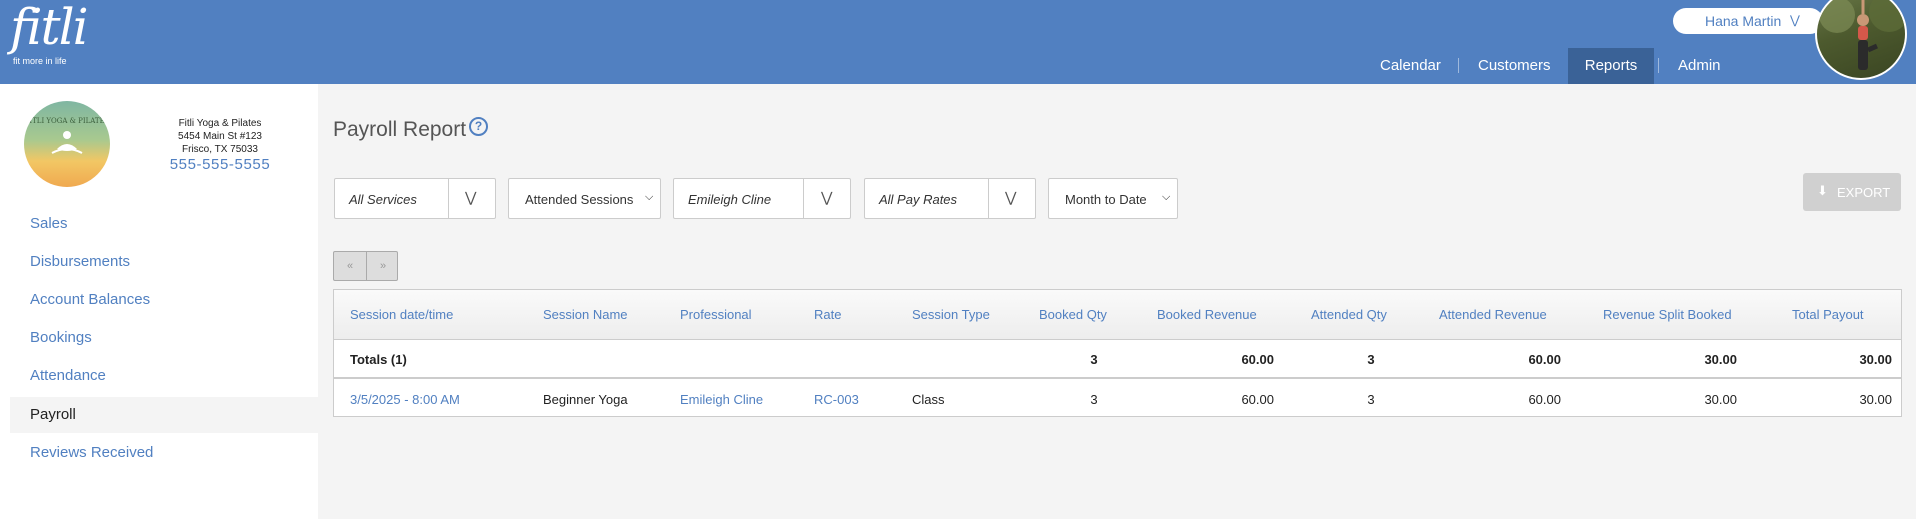 The image size is (1916, 519). I want to click on col-rate: Rate, so click(827, 314).